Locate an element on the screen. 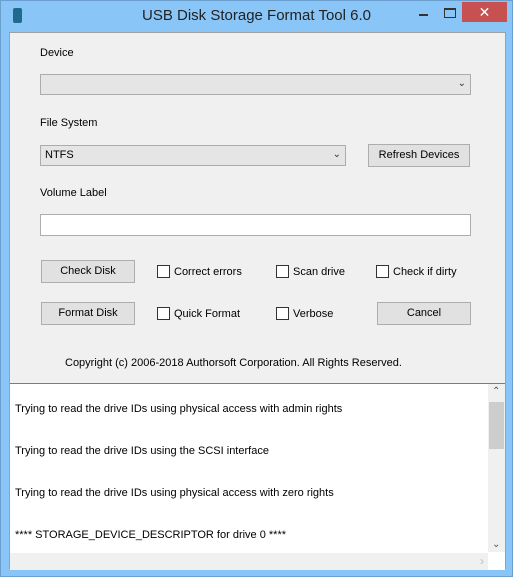 This screenshot has height=577, width=513. close-button: ✕ is located at coordinates (484, 12).